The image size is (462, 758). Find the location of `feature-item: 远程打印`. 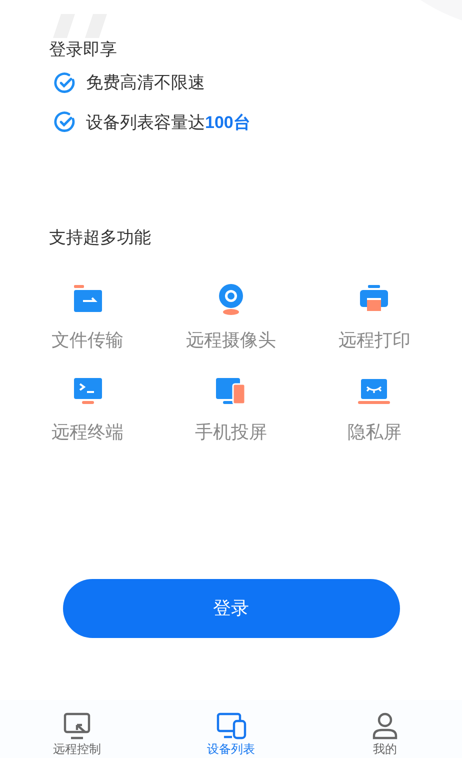

feature-item: 远程打印 is located at coordinates (374, 317).